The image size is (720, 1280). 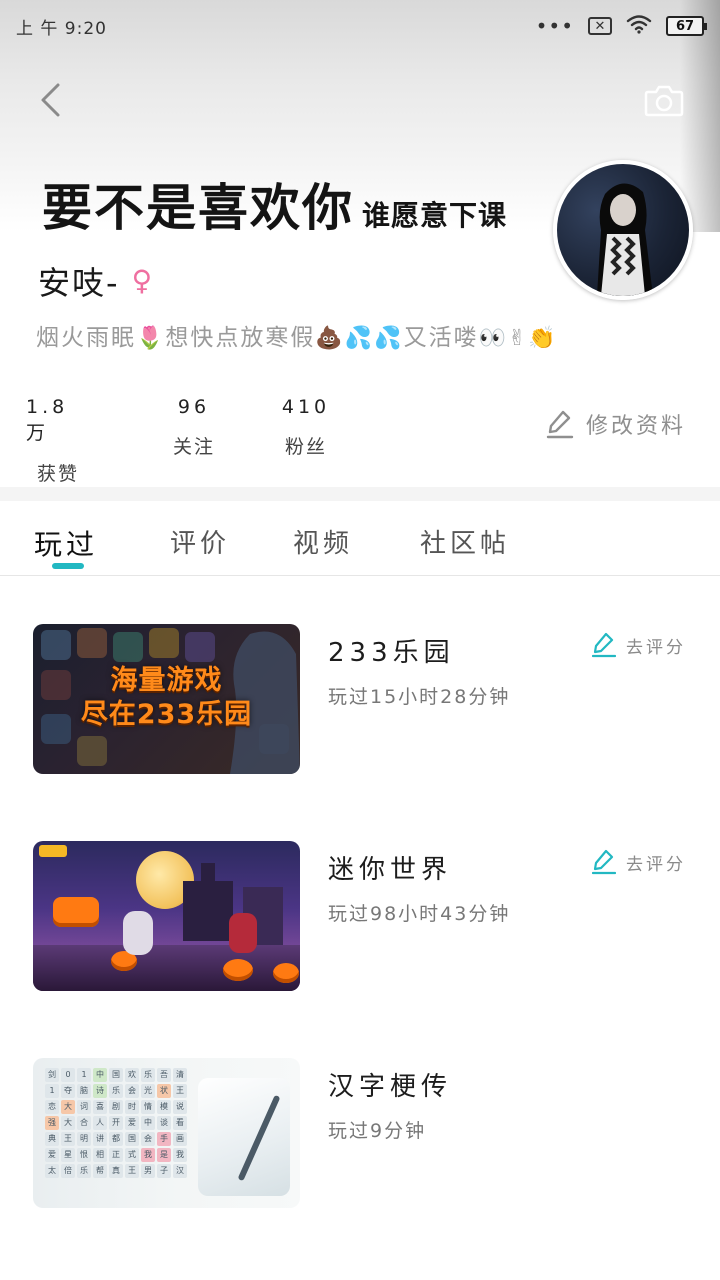 I want to click on hanzi-cell: 人, so click(x=100, y=1123).